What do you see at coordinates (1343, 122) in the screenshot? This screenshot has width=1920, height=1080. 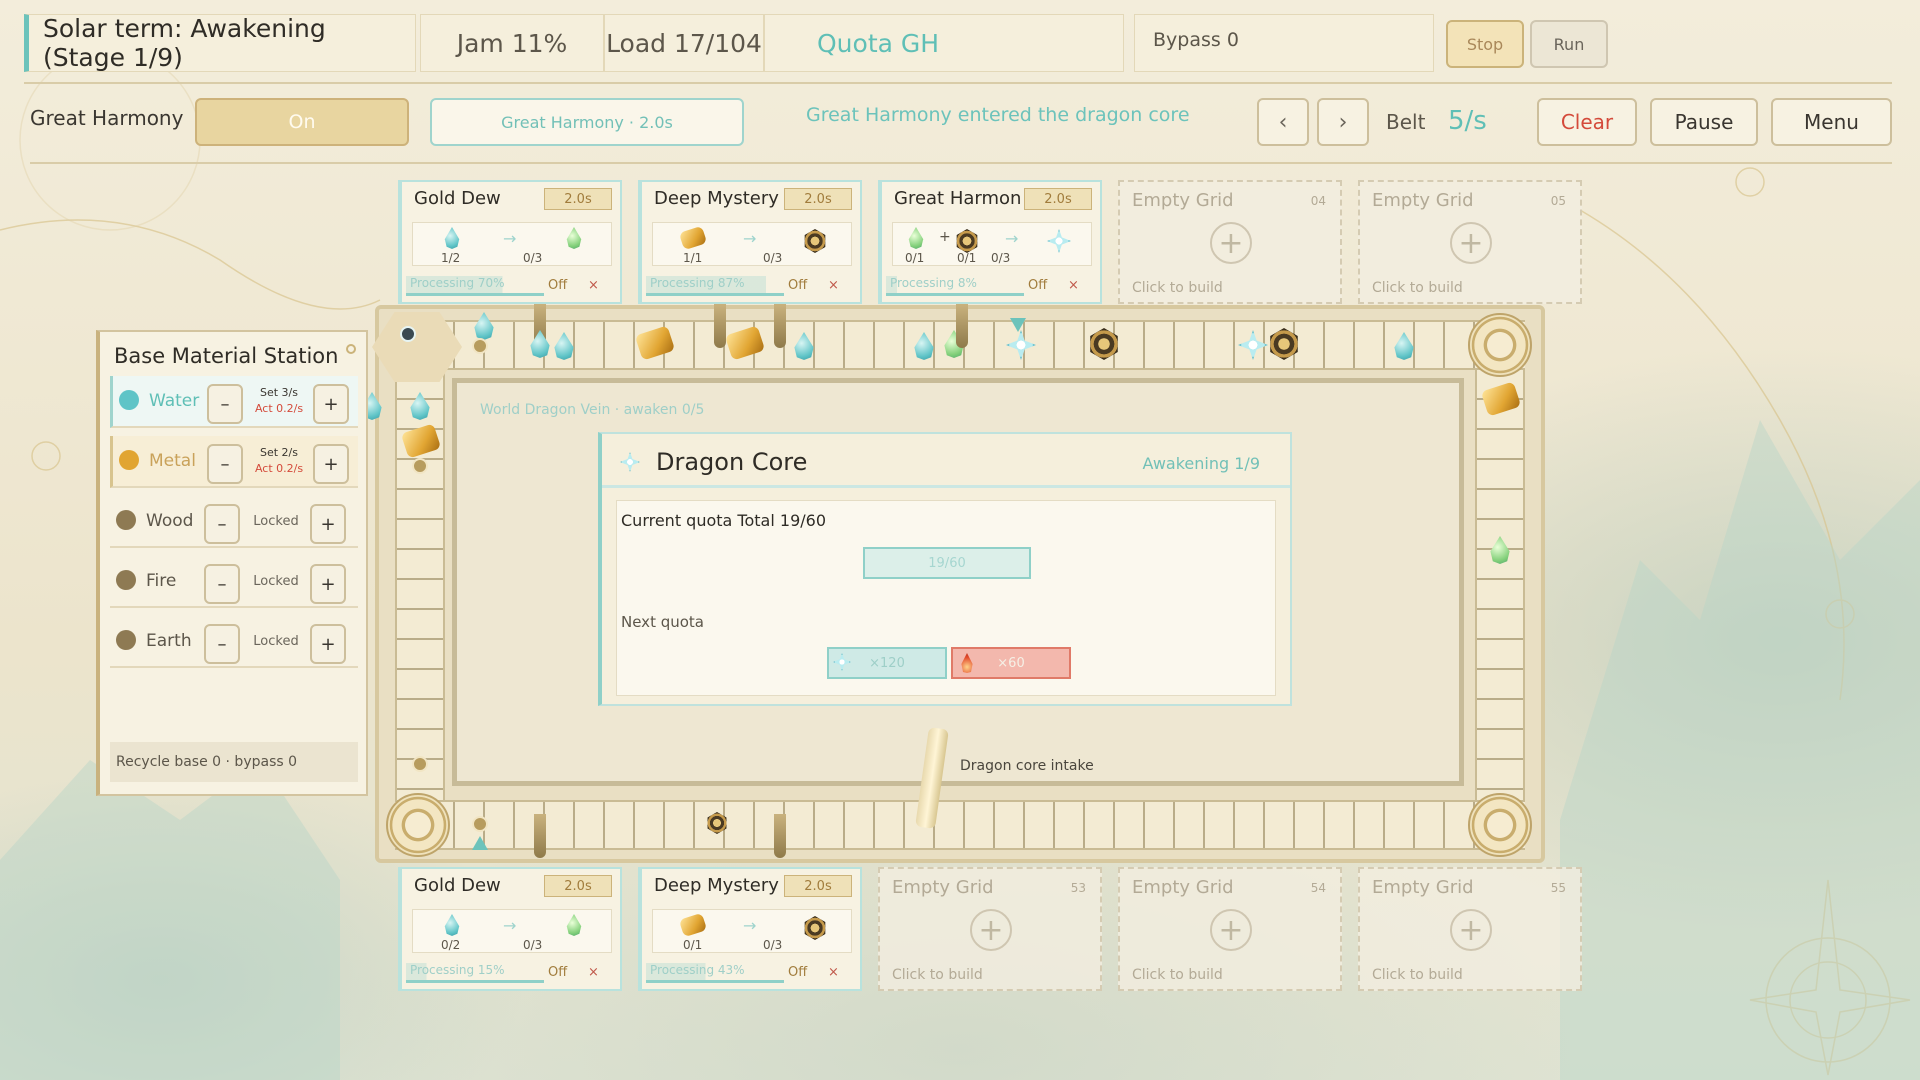 I see `next-button: ›` at bounding box center [1343, 122].